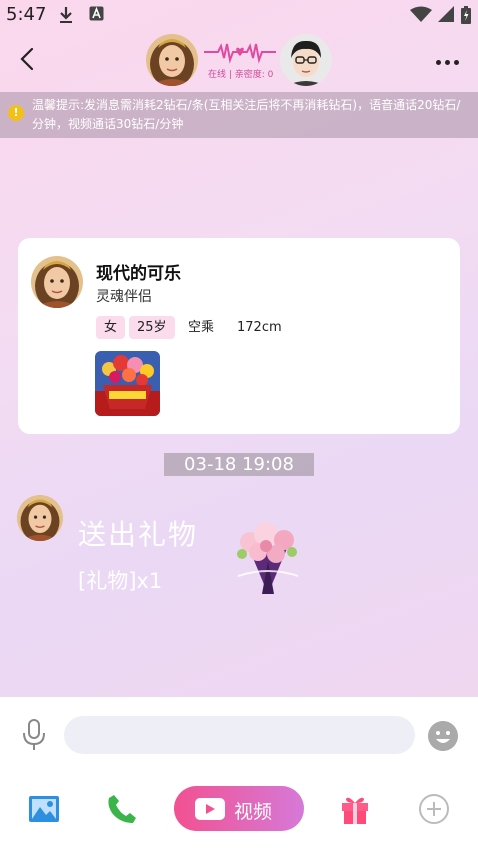 The image size is (478, 850). What do you see at coordinates (239, 735) in the screenshot?
I see `message-input` at bounding box center [239, 735].